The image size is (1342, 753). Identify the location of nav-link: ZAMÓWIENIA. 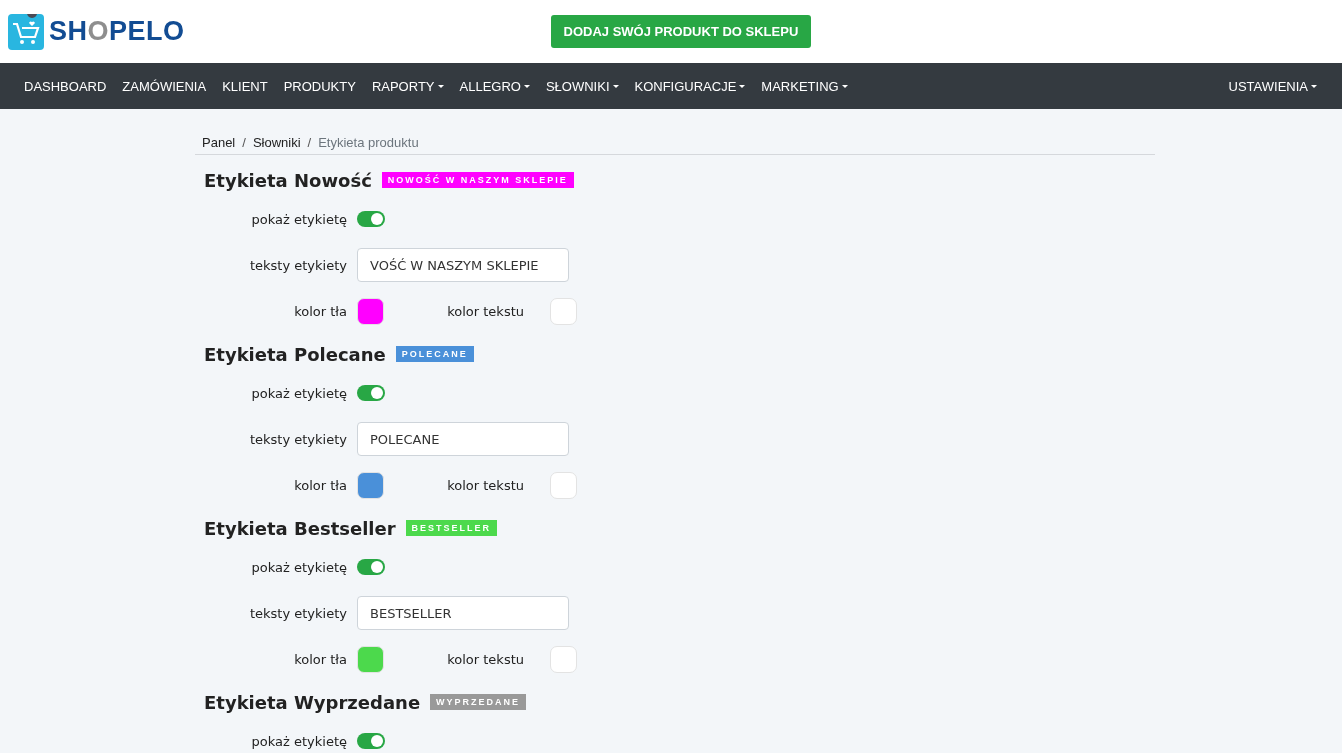
(164, 86).